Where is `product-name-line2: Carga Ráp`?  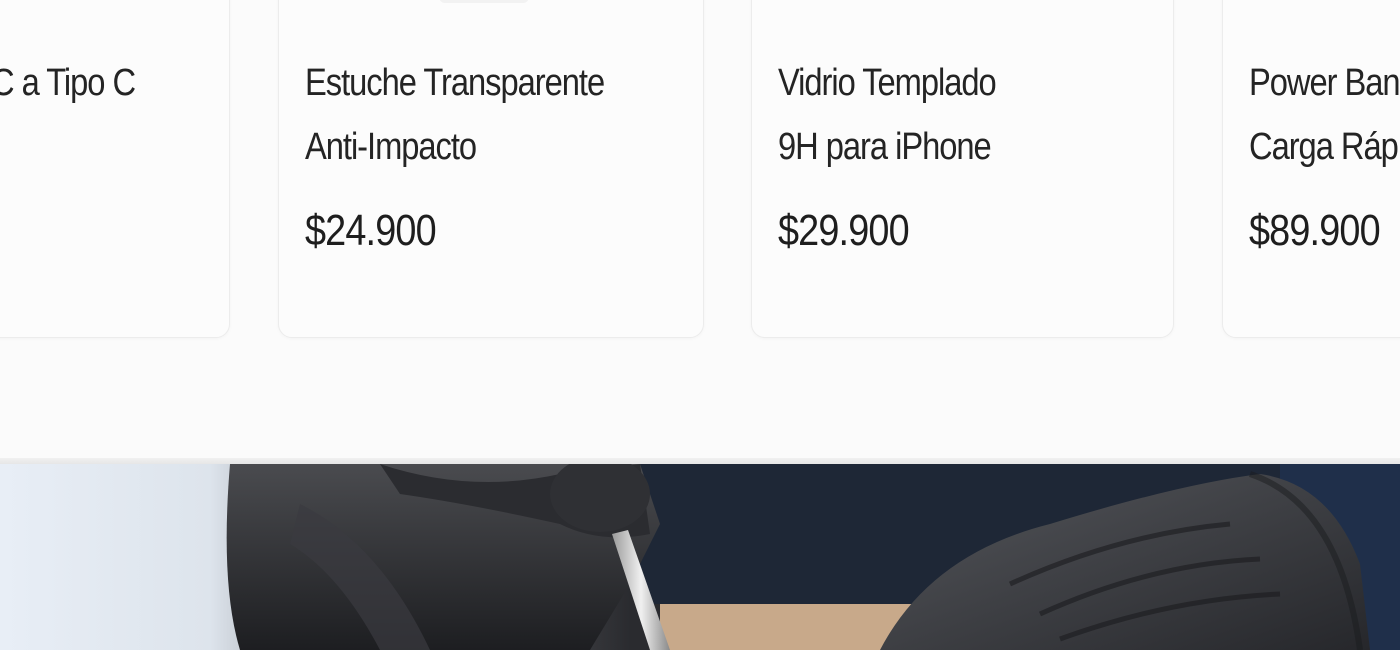
product-name-line2: Carga Ráp is located at coordinates (1324, 147).